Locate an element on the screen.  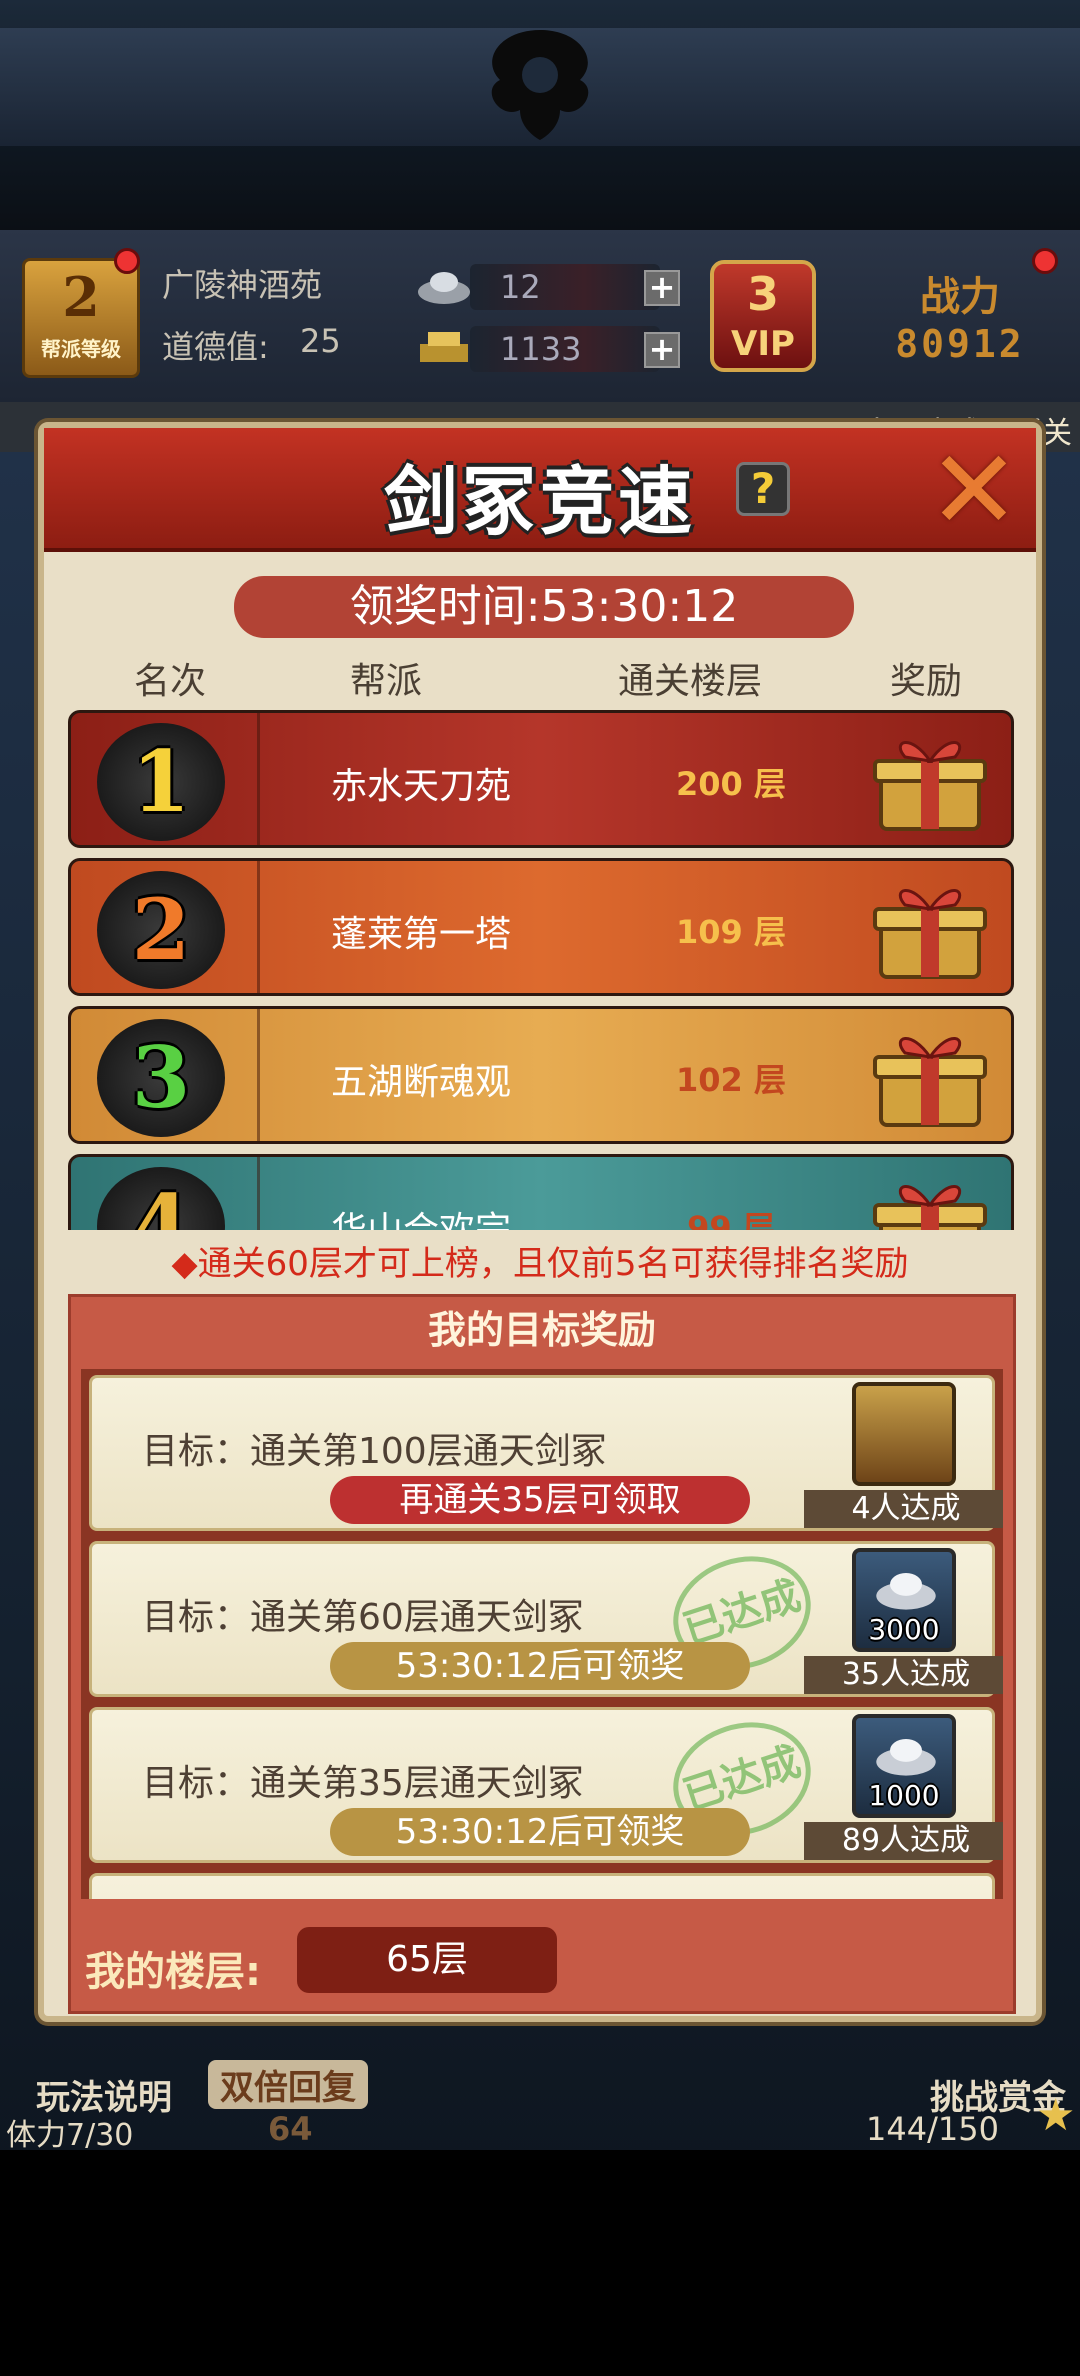
vip-badge: 3 VIP is located at coordinates (763, 316).